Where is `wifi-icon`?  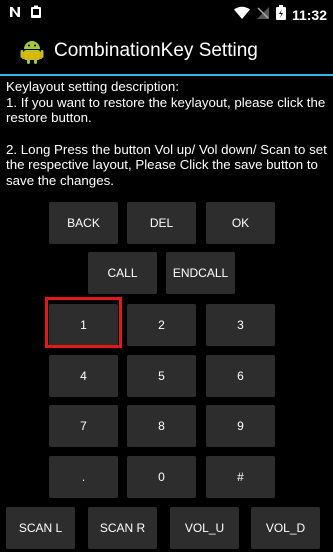
wifi-icon is located at coordinates (241, 15).